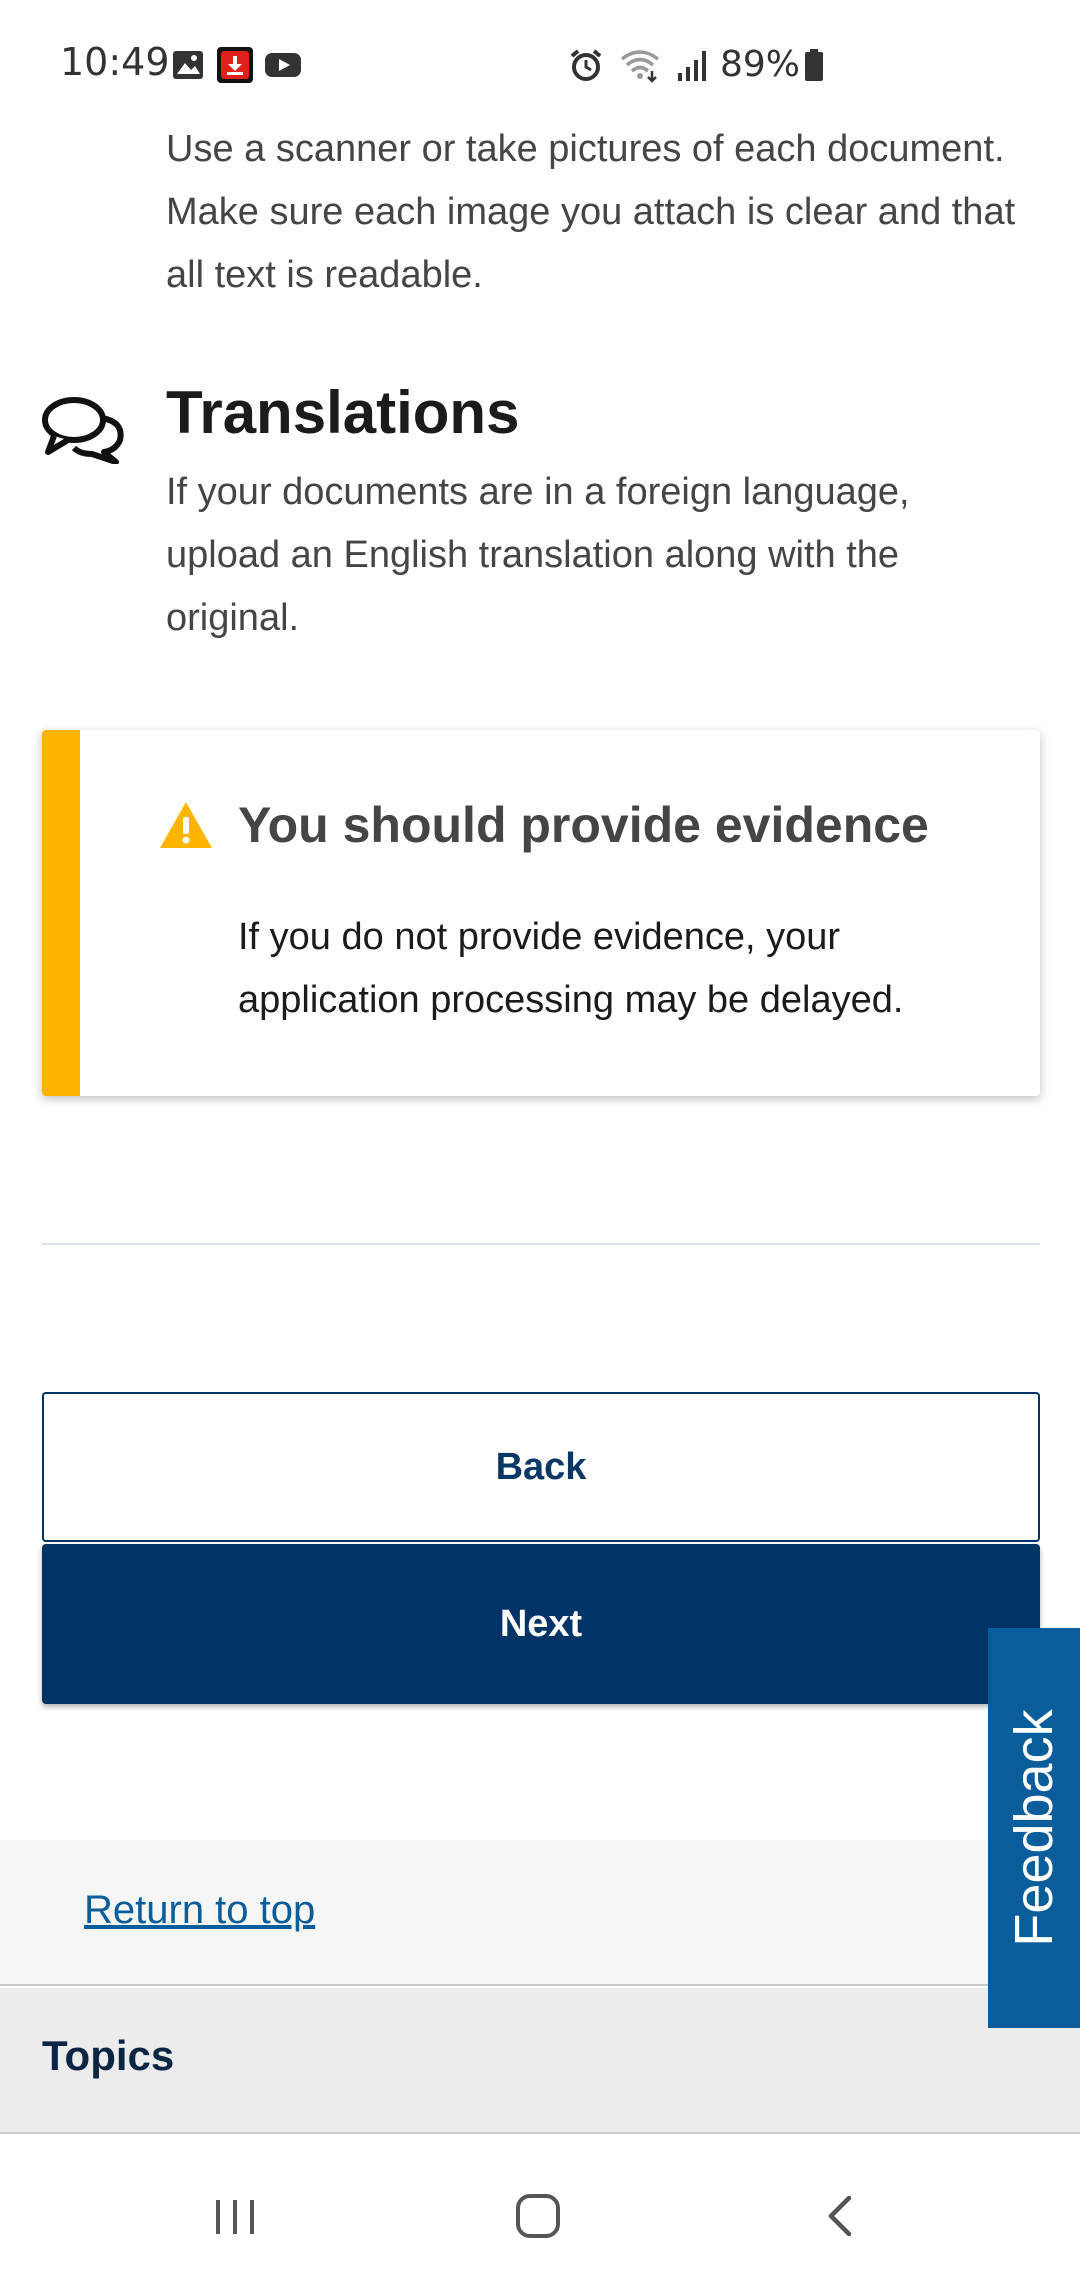  What do you see at coordinates (108, 2055) in the screenshot?
I see `topics-heading: Topics` at bounding box center [108, 2055].